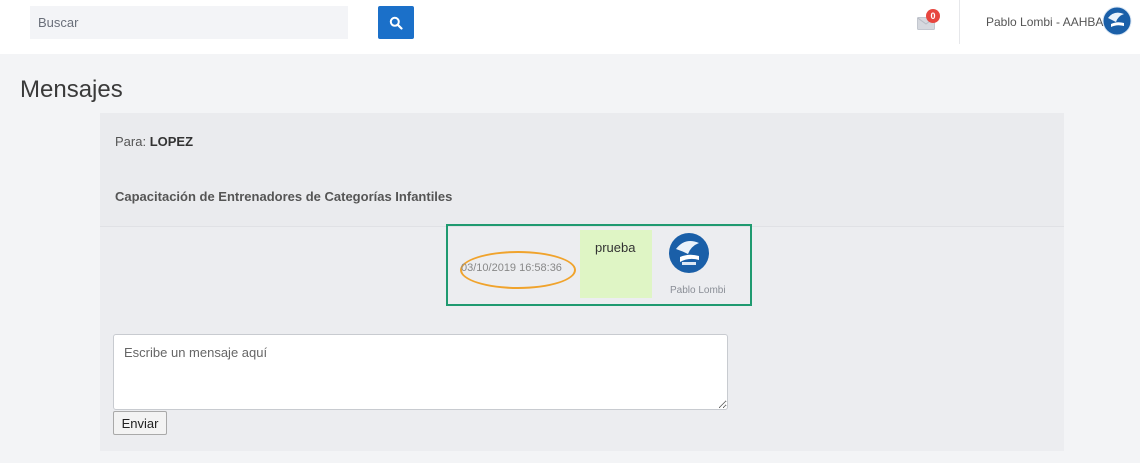  Describe the element at coordinates (171, 141) in the screenshot. I see `recipient-name: LOPEZ` at that location.